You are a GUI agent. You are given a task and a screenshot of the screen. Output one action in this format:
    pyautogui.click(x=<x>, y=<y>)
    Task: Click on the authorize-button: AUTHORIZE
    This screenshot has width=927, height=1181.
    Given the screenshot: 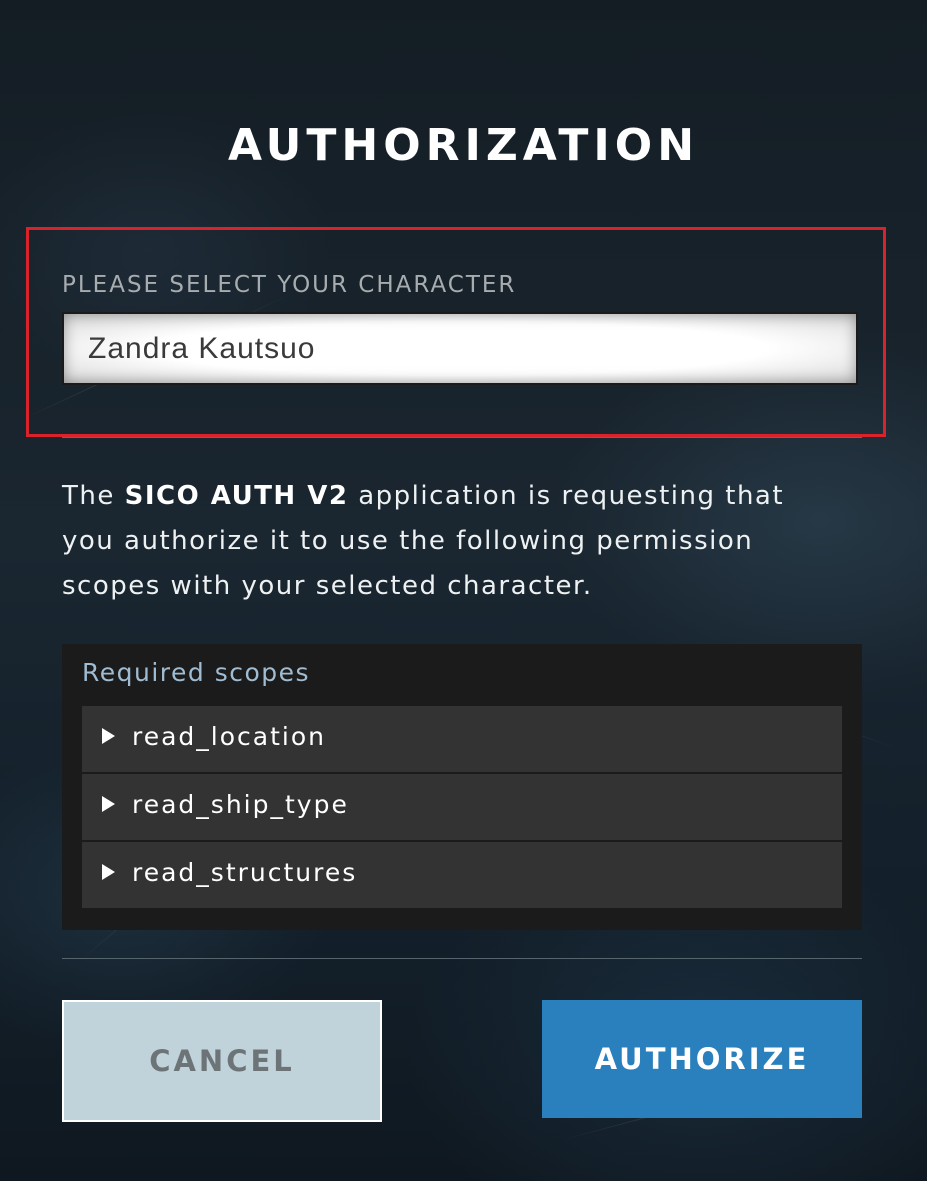 What is the action you would take?
    pyautogui.click(x=702, y=1059)
    